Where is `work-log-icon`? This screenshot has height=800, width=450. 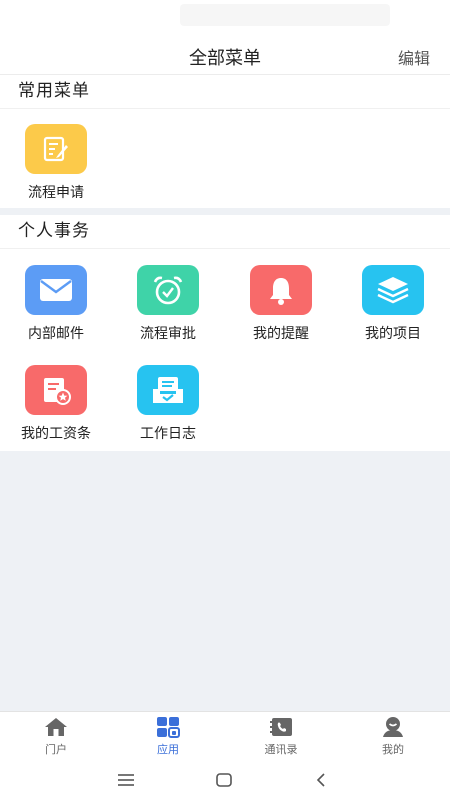 work-log-icon is located at coordinates (168, 390).